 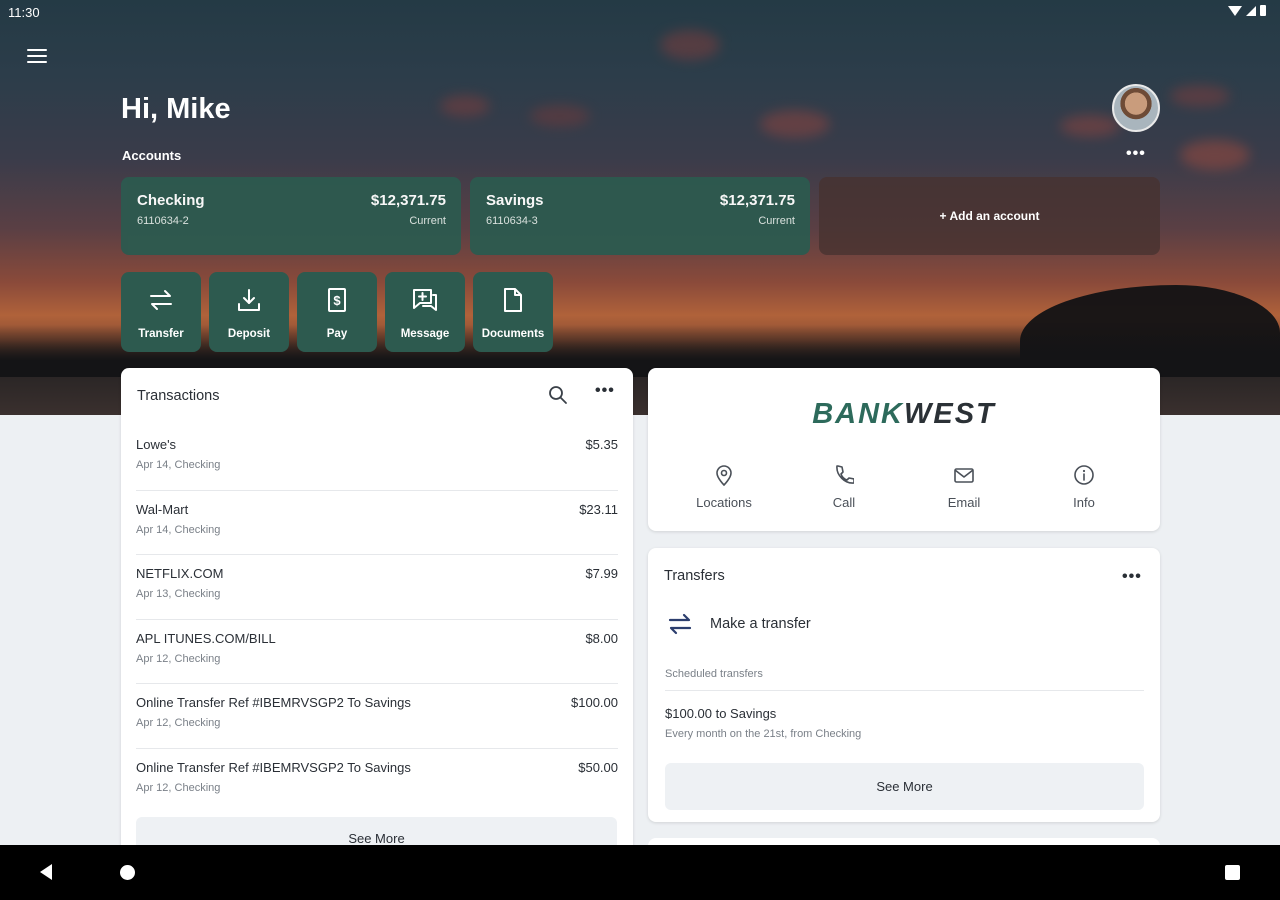 I want to click on location-pin-icon, so click(x=724, y=475).